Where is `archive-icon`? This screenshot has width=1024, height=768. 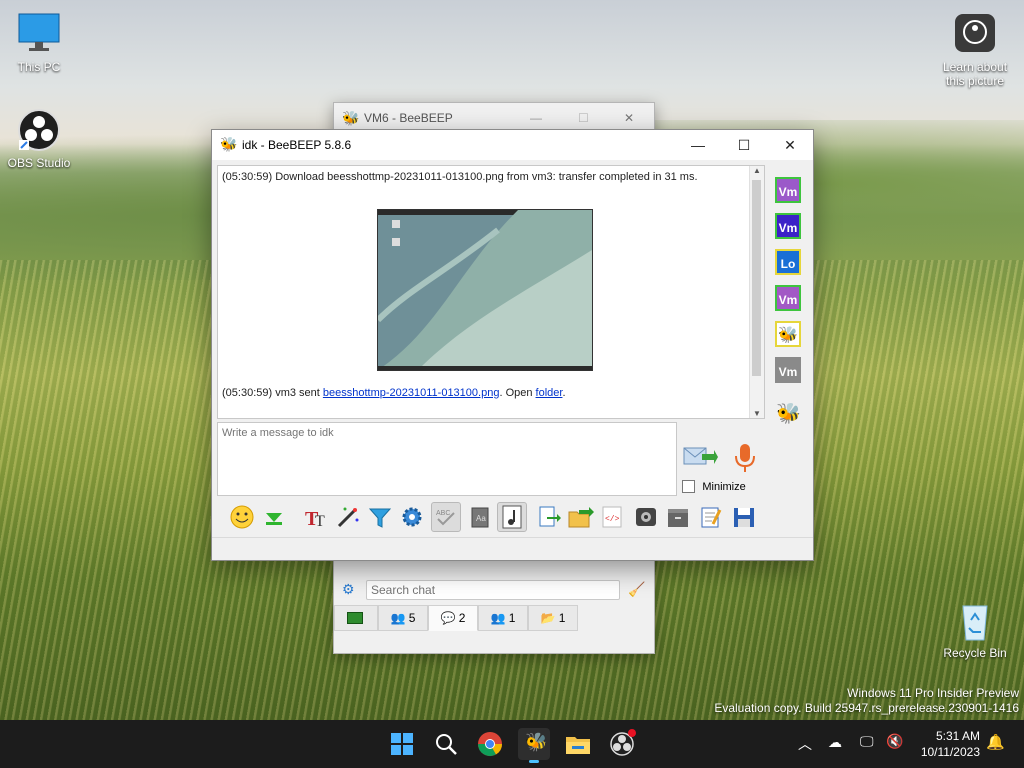
archive-icon is located at coordinates (678, 518).